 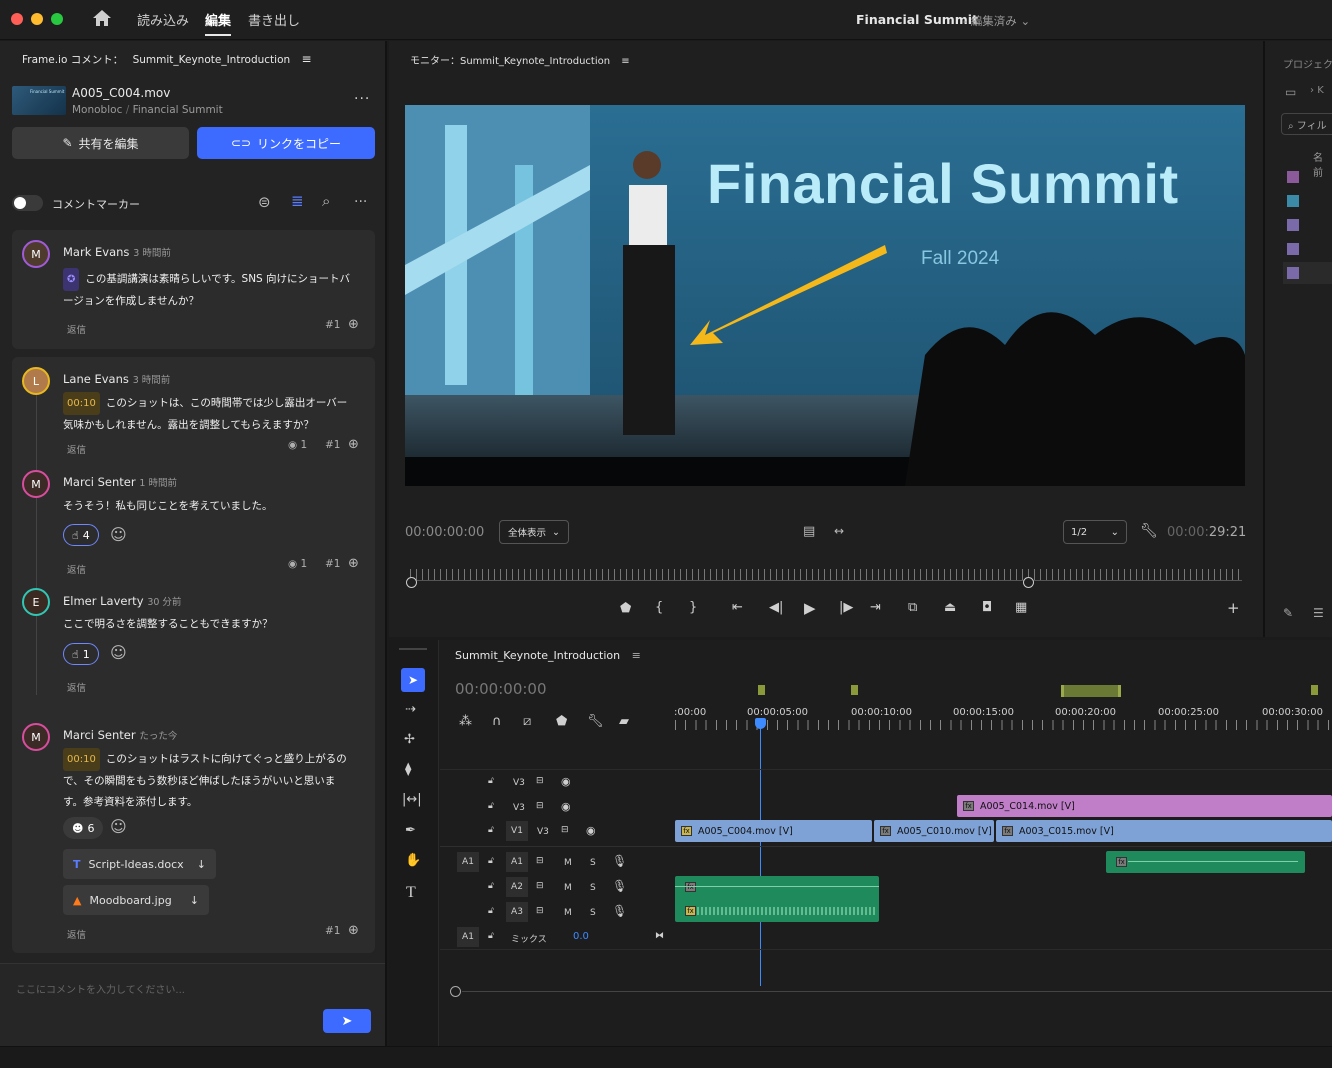 I want to click on hand-icon: ✋, so click(x=413, y=860).